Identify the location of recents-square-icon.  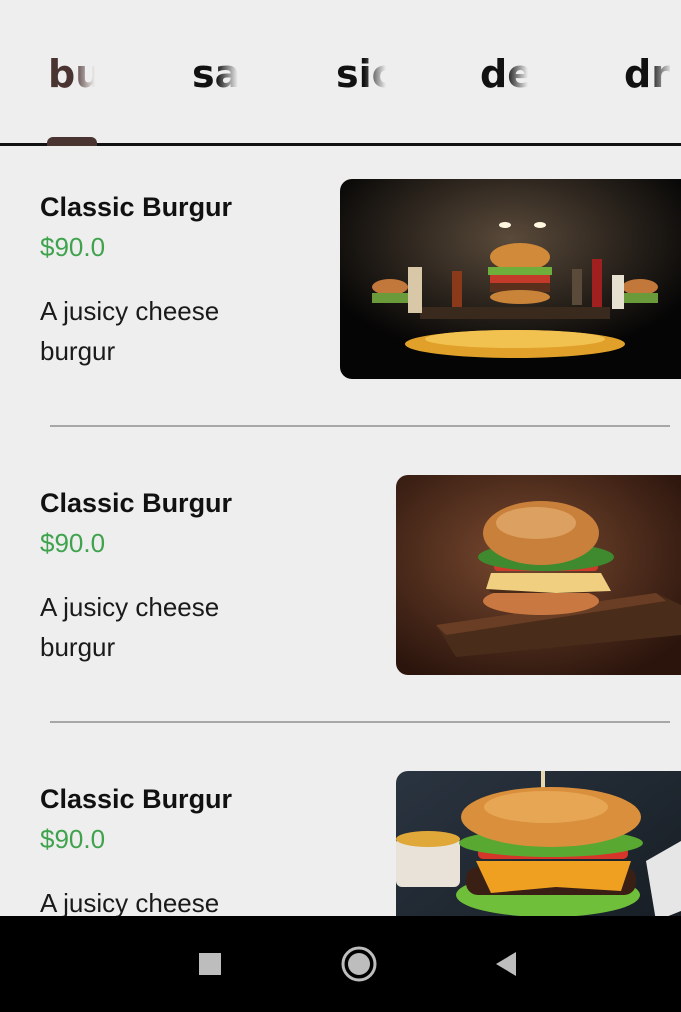
(210, 964).